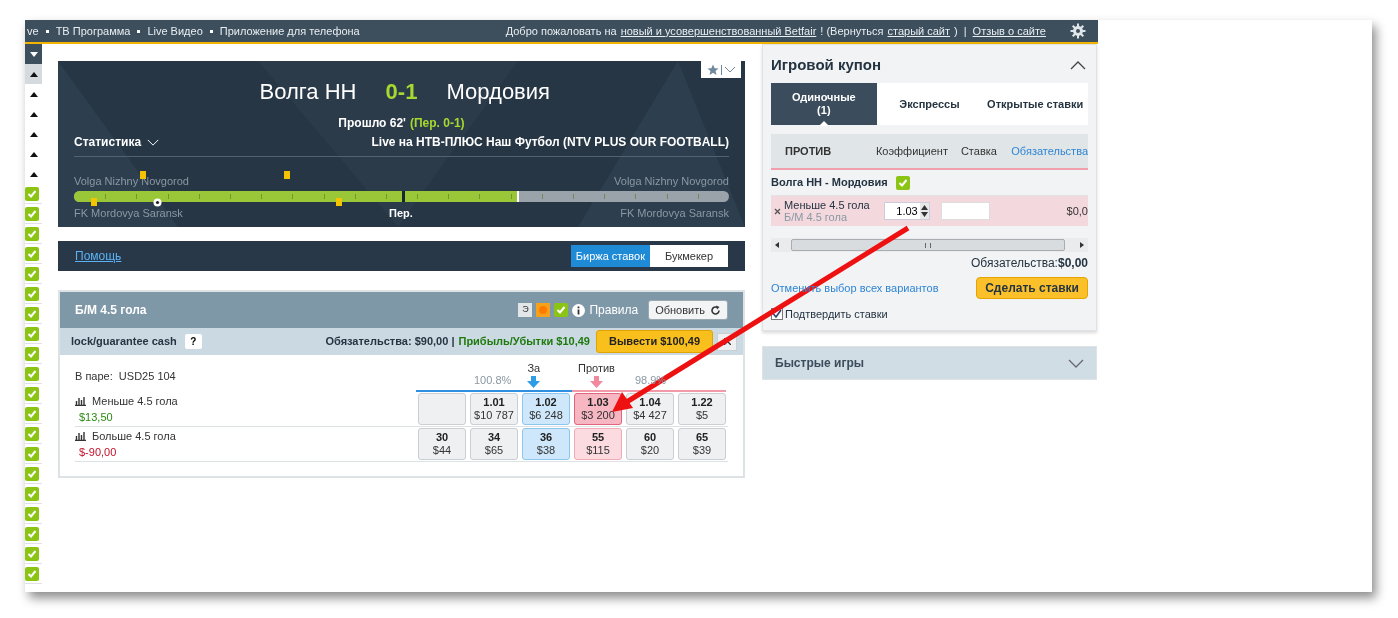 The width and height of the screenshot is (1398, 618). Describe the element at coordinates (1082, 245) in the screenshot. I see `scroll-right-icon` at that location.